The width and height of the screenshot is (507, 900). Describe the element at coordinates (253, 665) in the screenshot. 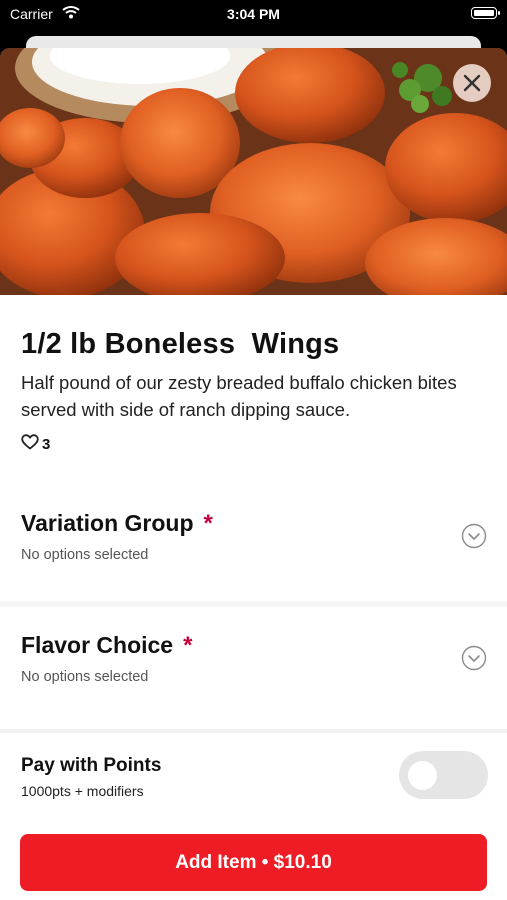

I see `option-group-flavor: Flavor Choice * No options selected` at that location.